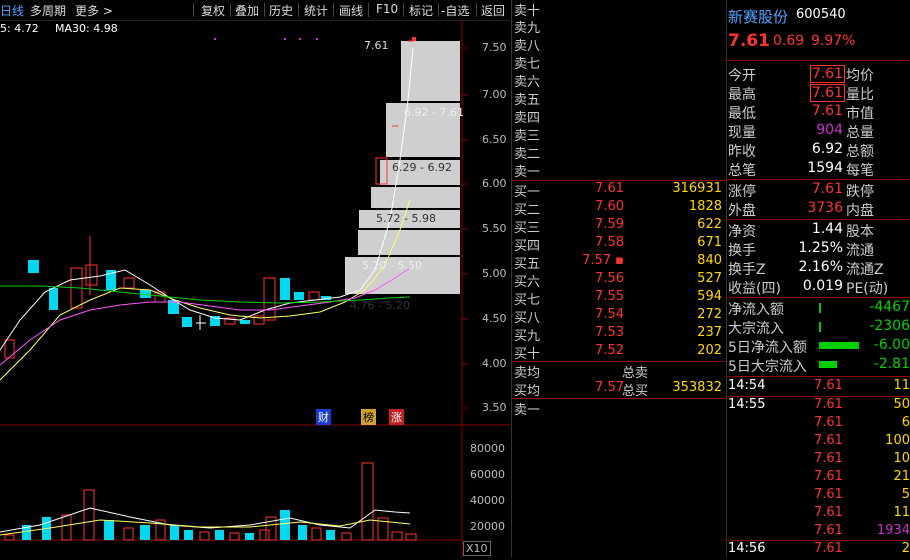 The height and width of the screenshot is (560, 910). Describe the element at coordinates (527, 391) in the screenshot. I see `avg-buy-label: 买均` at that location.